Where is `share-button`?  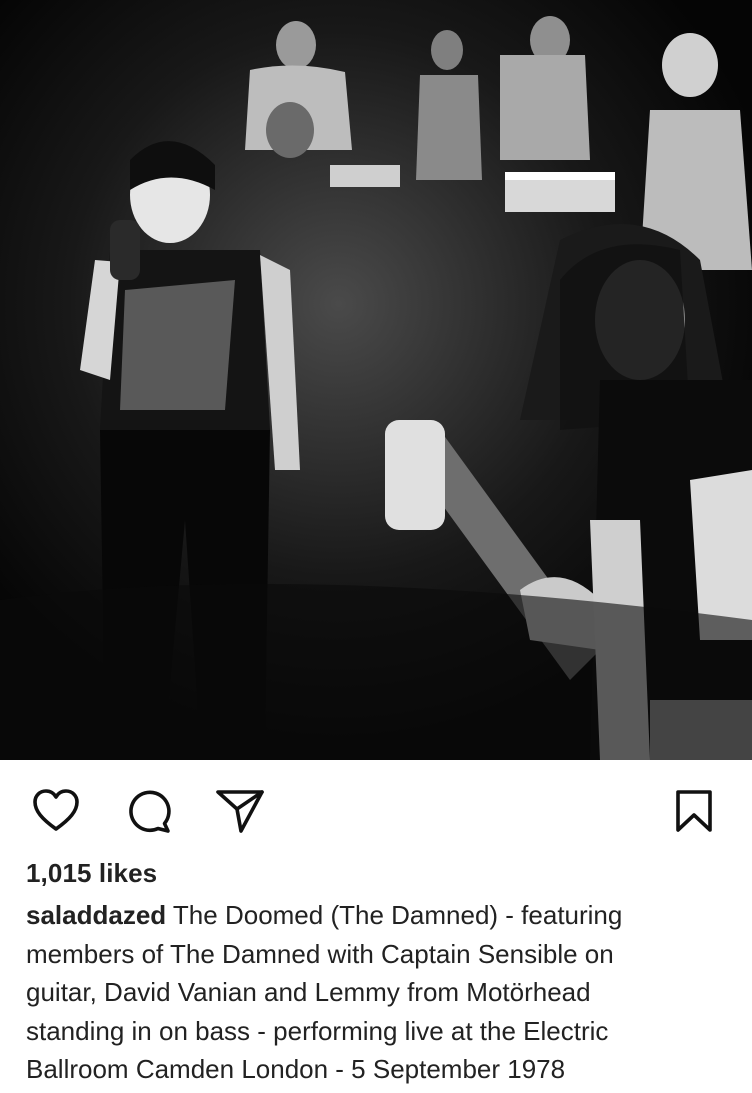
share-button is located at coordinates (240, 811).